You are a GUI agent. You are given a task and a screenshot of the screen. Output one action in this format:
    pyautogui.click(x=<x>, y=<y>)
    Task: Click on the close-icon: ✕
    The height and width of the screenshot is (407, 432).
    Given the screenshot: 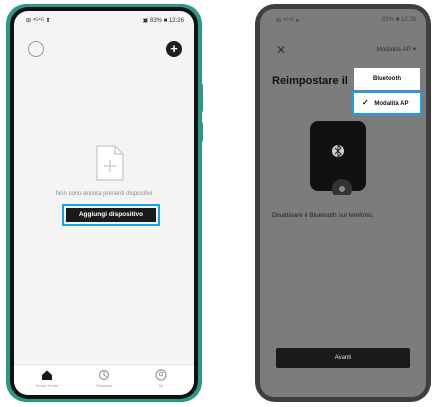 What is the action you would take?
    pyautogui.click(x=281, y=50)
    